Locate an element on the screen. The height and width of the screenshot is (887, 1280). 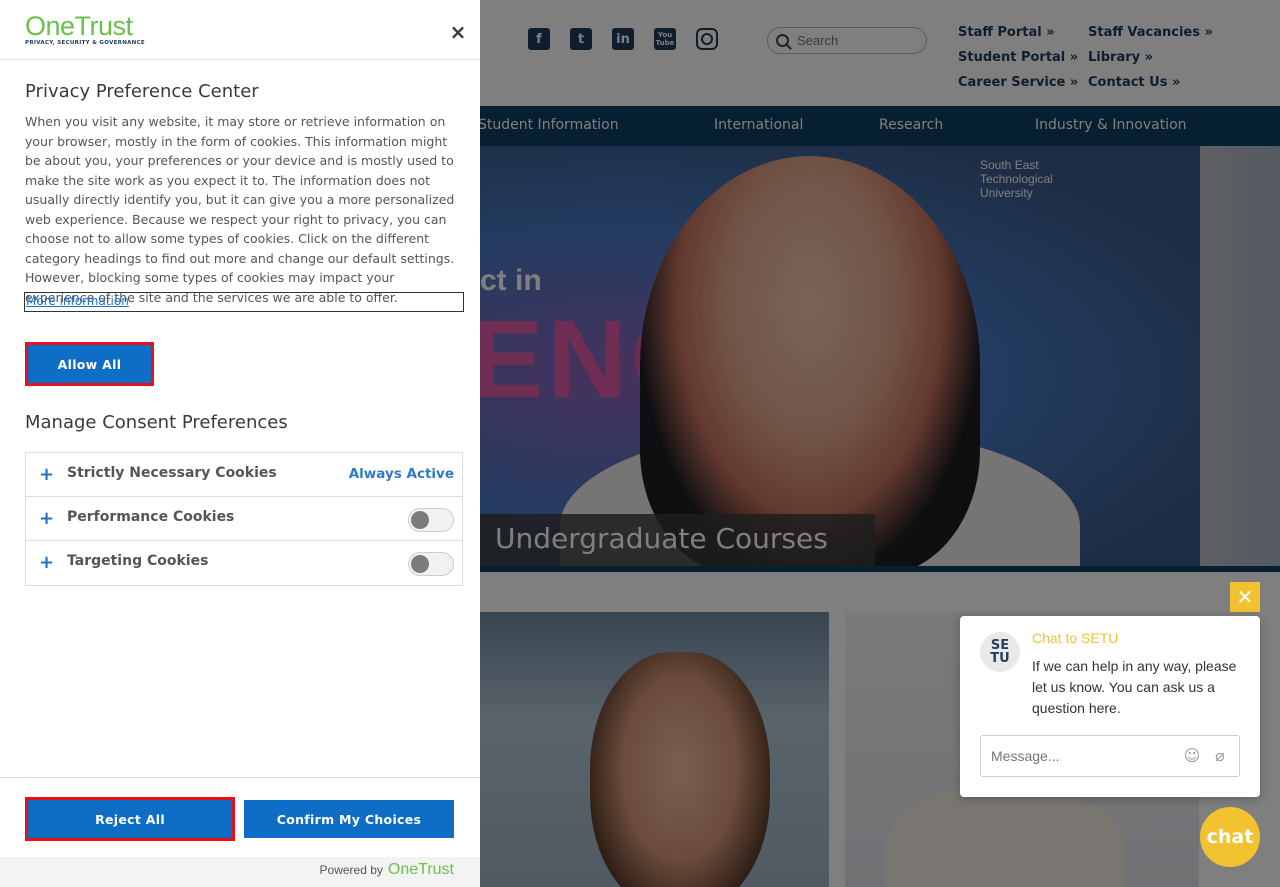
onetrust-logo: OneTrust PRIVACY, SECURITY & GOVERNANCE is located at coordinates (85, 29).